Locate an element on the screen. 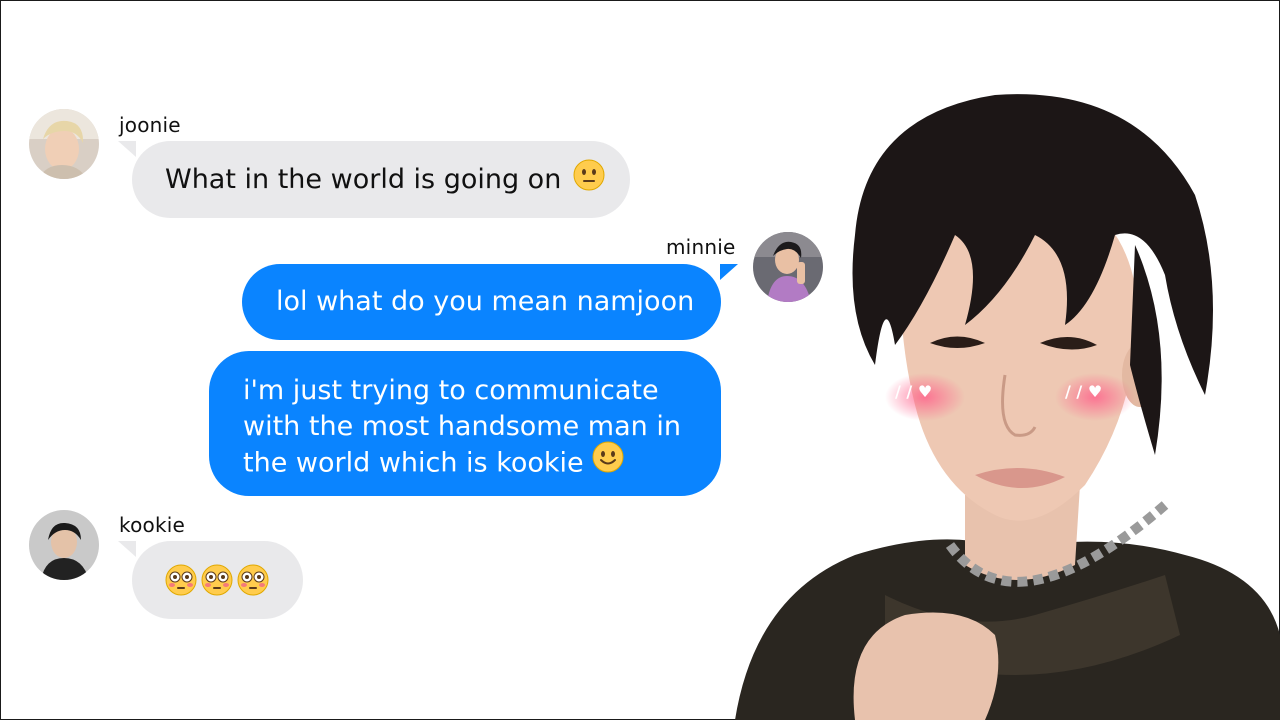 The image size is (1280, 724). message-line-text: the world which is kookie is located at coordinates (413, 463).